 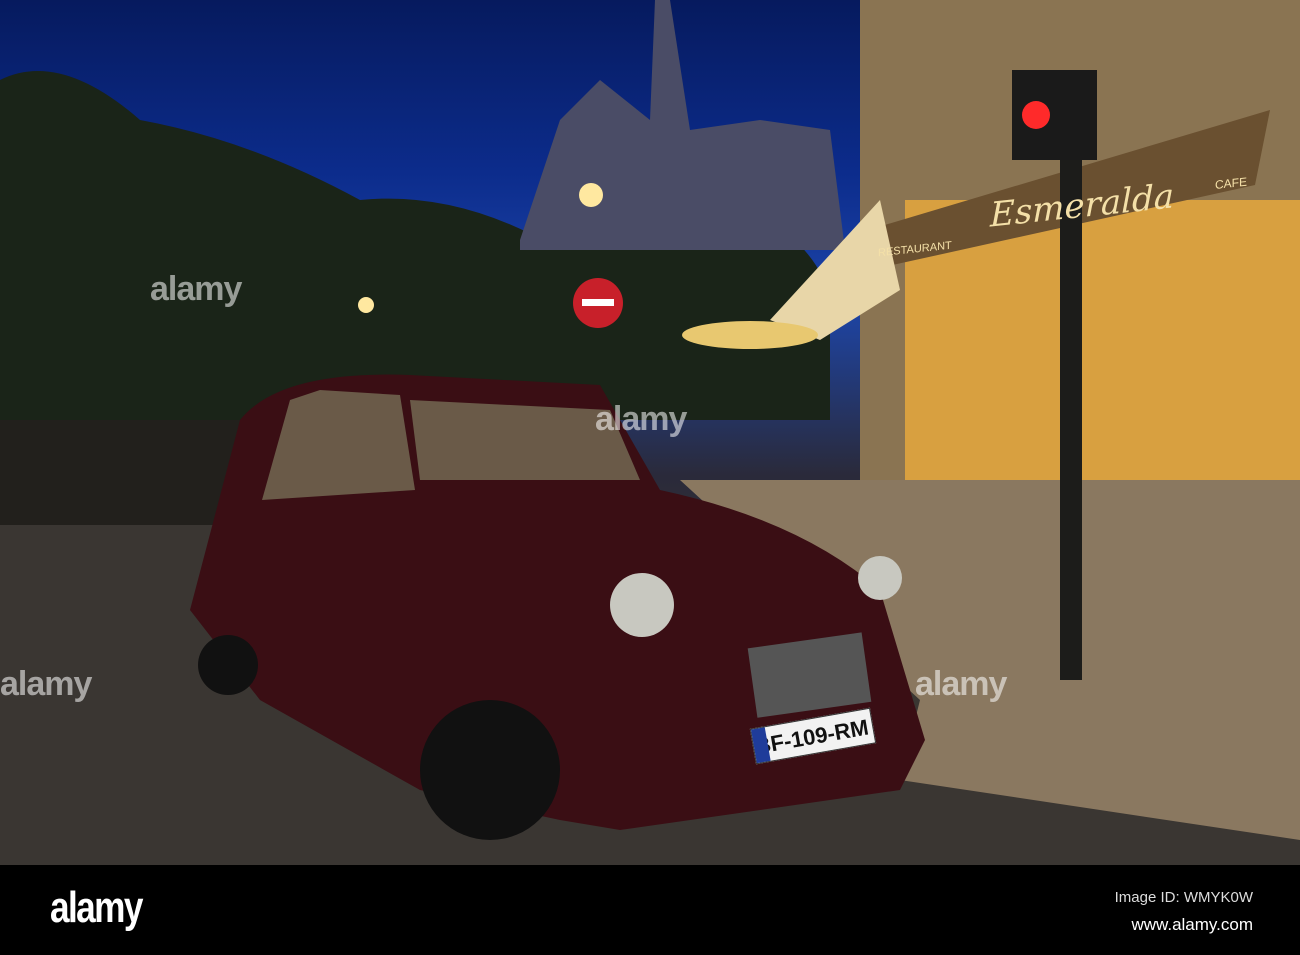 I want to click on red-pedestrian-light, so click(x=1036, y=115).